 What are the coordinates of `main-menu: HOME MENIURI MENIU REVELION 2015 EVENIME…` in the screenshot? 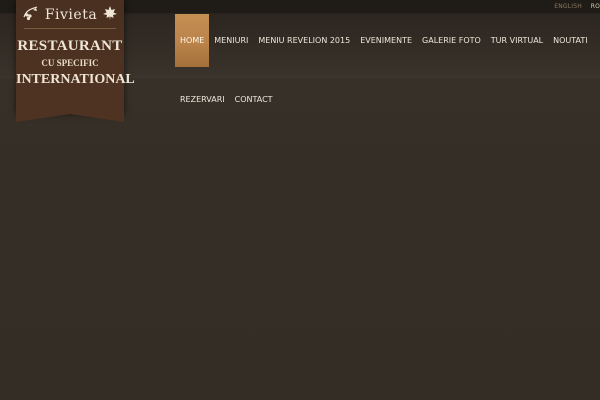 It's located at (384, 40).